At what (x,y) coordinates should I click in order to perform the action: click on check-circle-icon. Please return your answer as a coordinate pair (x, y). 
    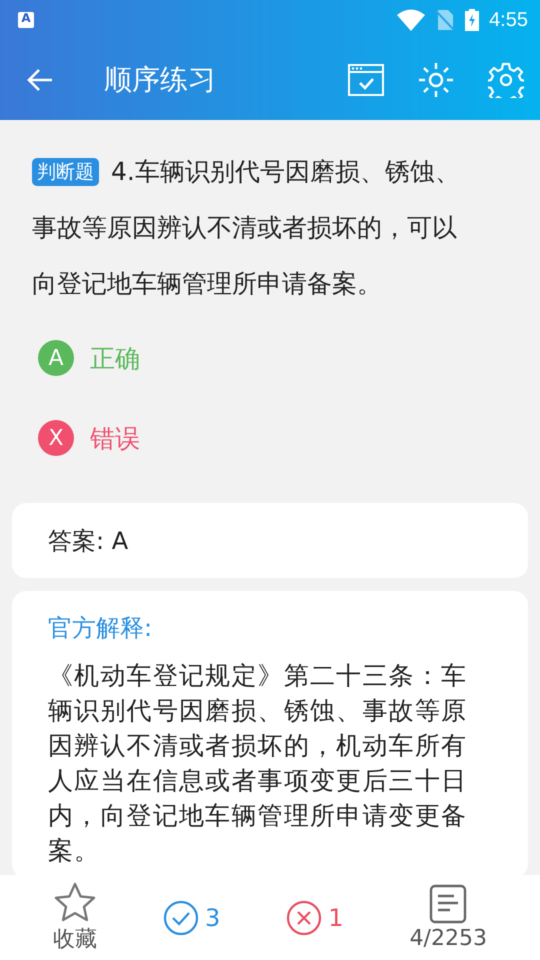
    Looking at the image, I should click on (181, 918).